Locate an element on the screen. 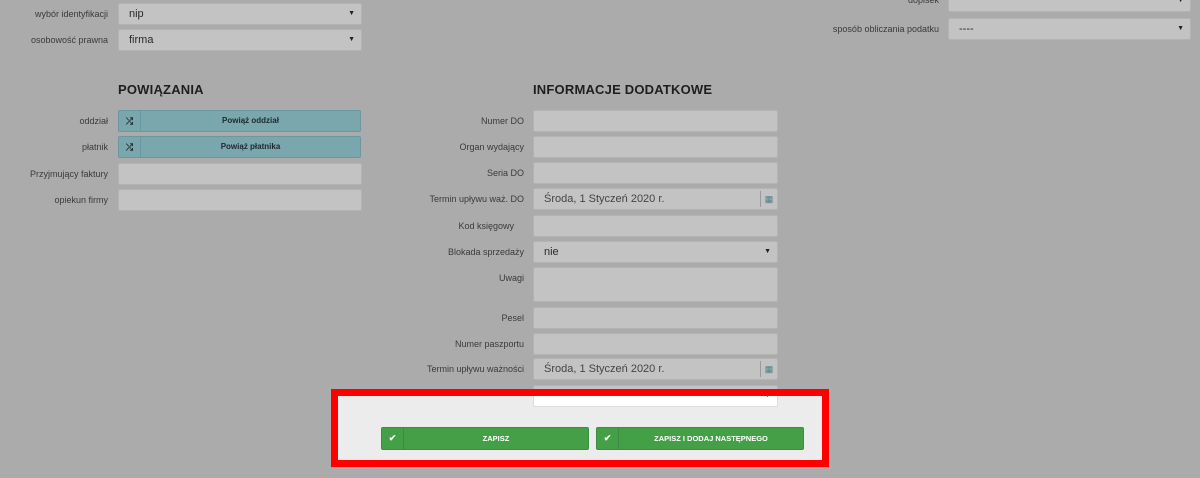 This screenshot has width=1200, height=478. dopisek-select: ▼ is located at coordinates (1069, 6).